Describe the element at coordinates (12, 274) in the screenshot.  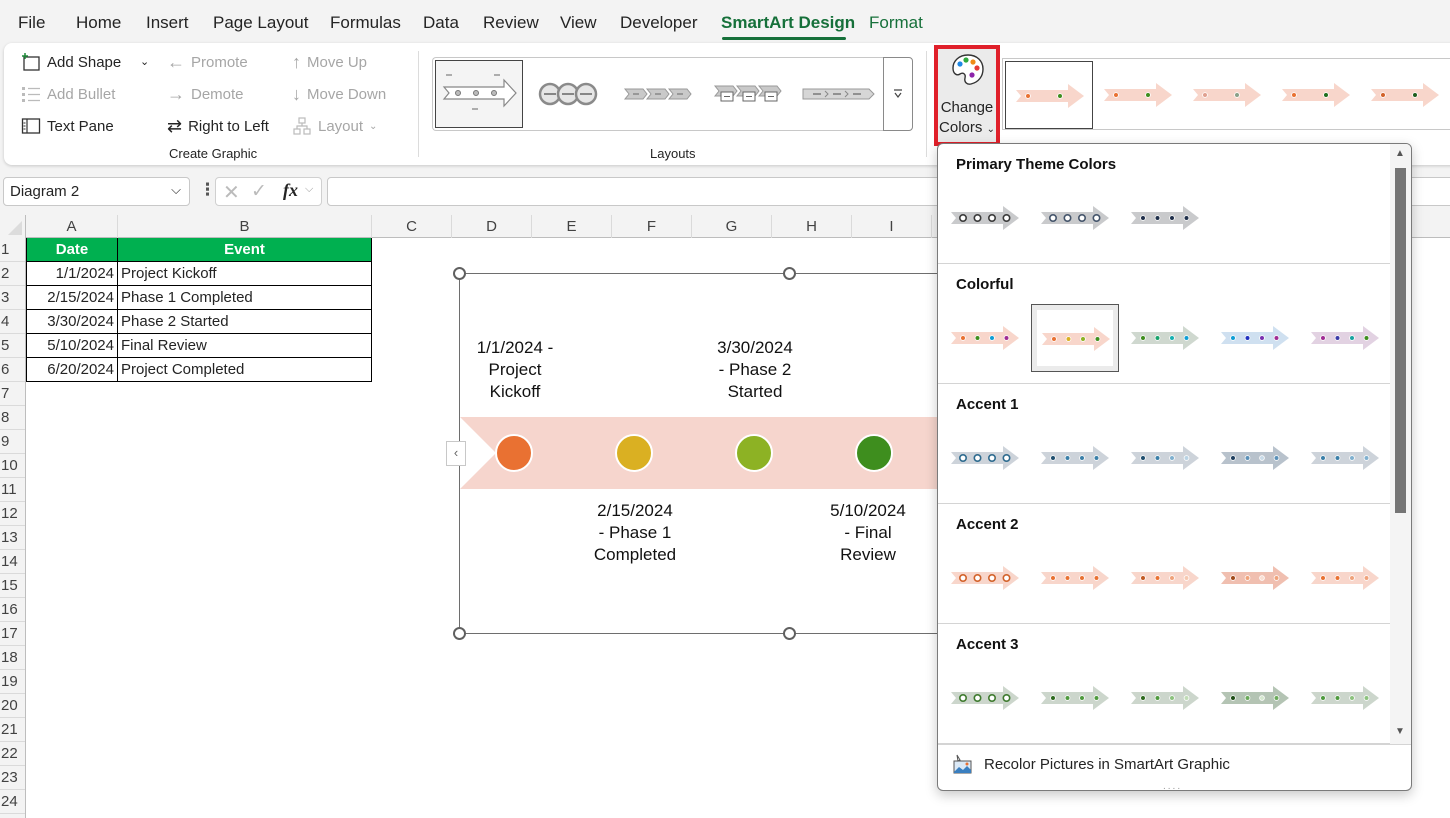
I see `row-header-2: 2` at that location.